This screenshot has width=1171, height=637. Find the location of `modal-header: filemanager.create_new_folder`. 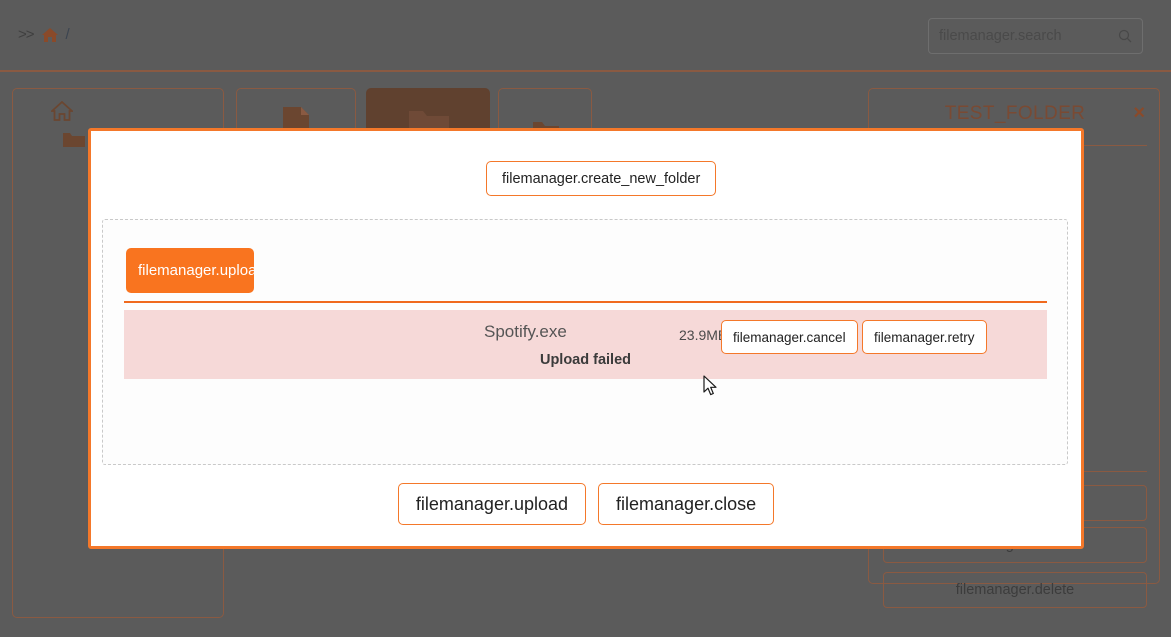

modal-header: filemanager.create_new_folder is located at coordinates (586, 172).